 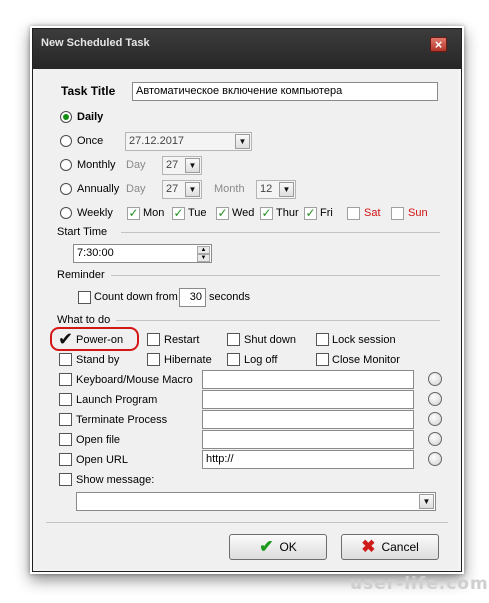 I want to click on open-url-input: http://, so click(x=308, y=459).